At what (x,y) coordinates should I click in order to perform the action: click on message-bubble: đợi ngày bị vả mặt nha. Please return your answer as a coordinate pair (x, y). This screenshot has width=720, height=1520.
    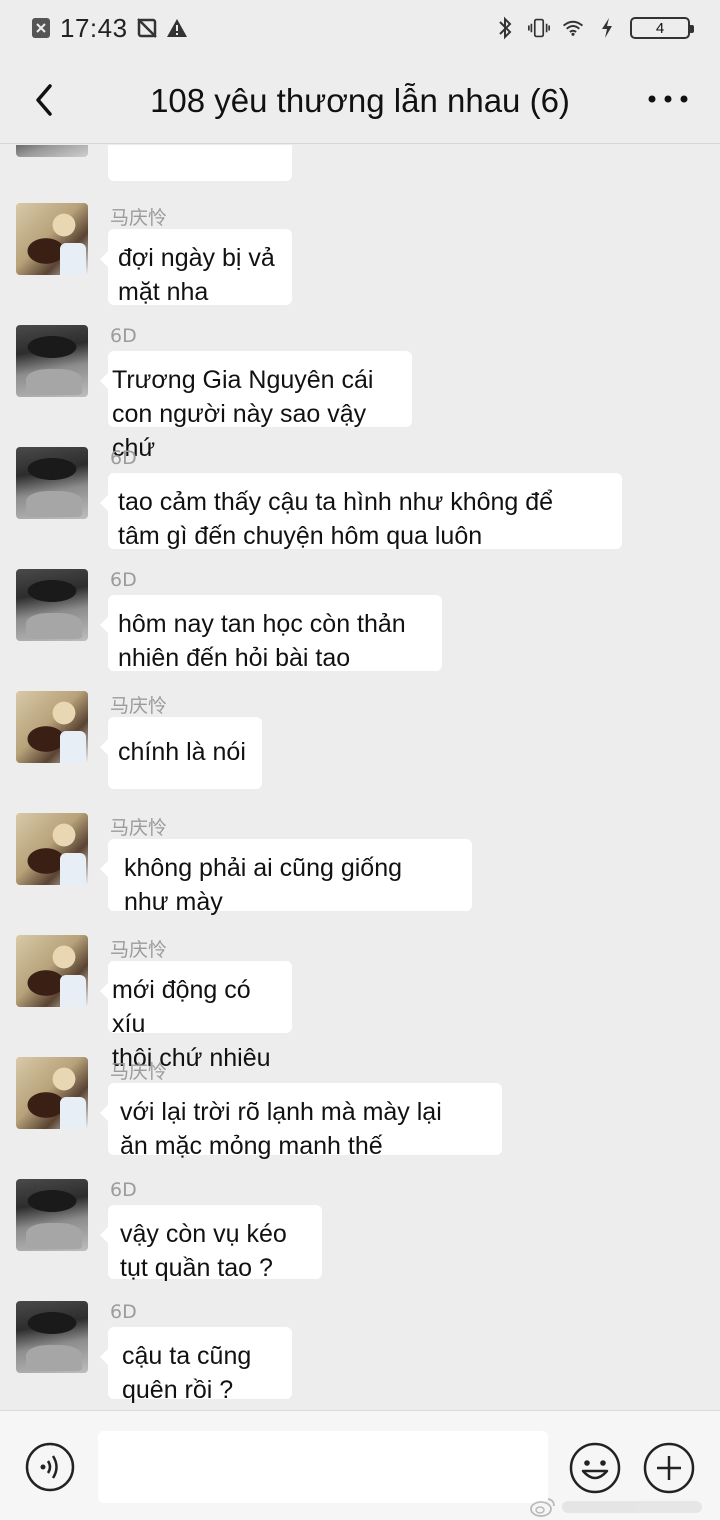
    Looking at the image, I should click on (196, 267).